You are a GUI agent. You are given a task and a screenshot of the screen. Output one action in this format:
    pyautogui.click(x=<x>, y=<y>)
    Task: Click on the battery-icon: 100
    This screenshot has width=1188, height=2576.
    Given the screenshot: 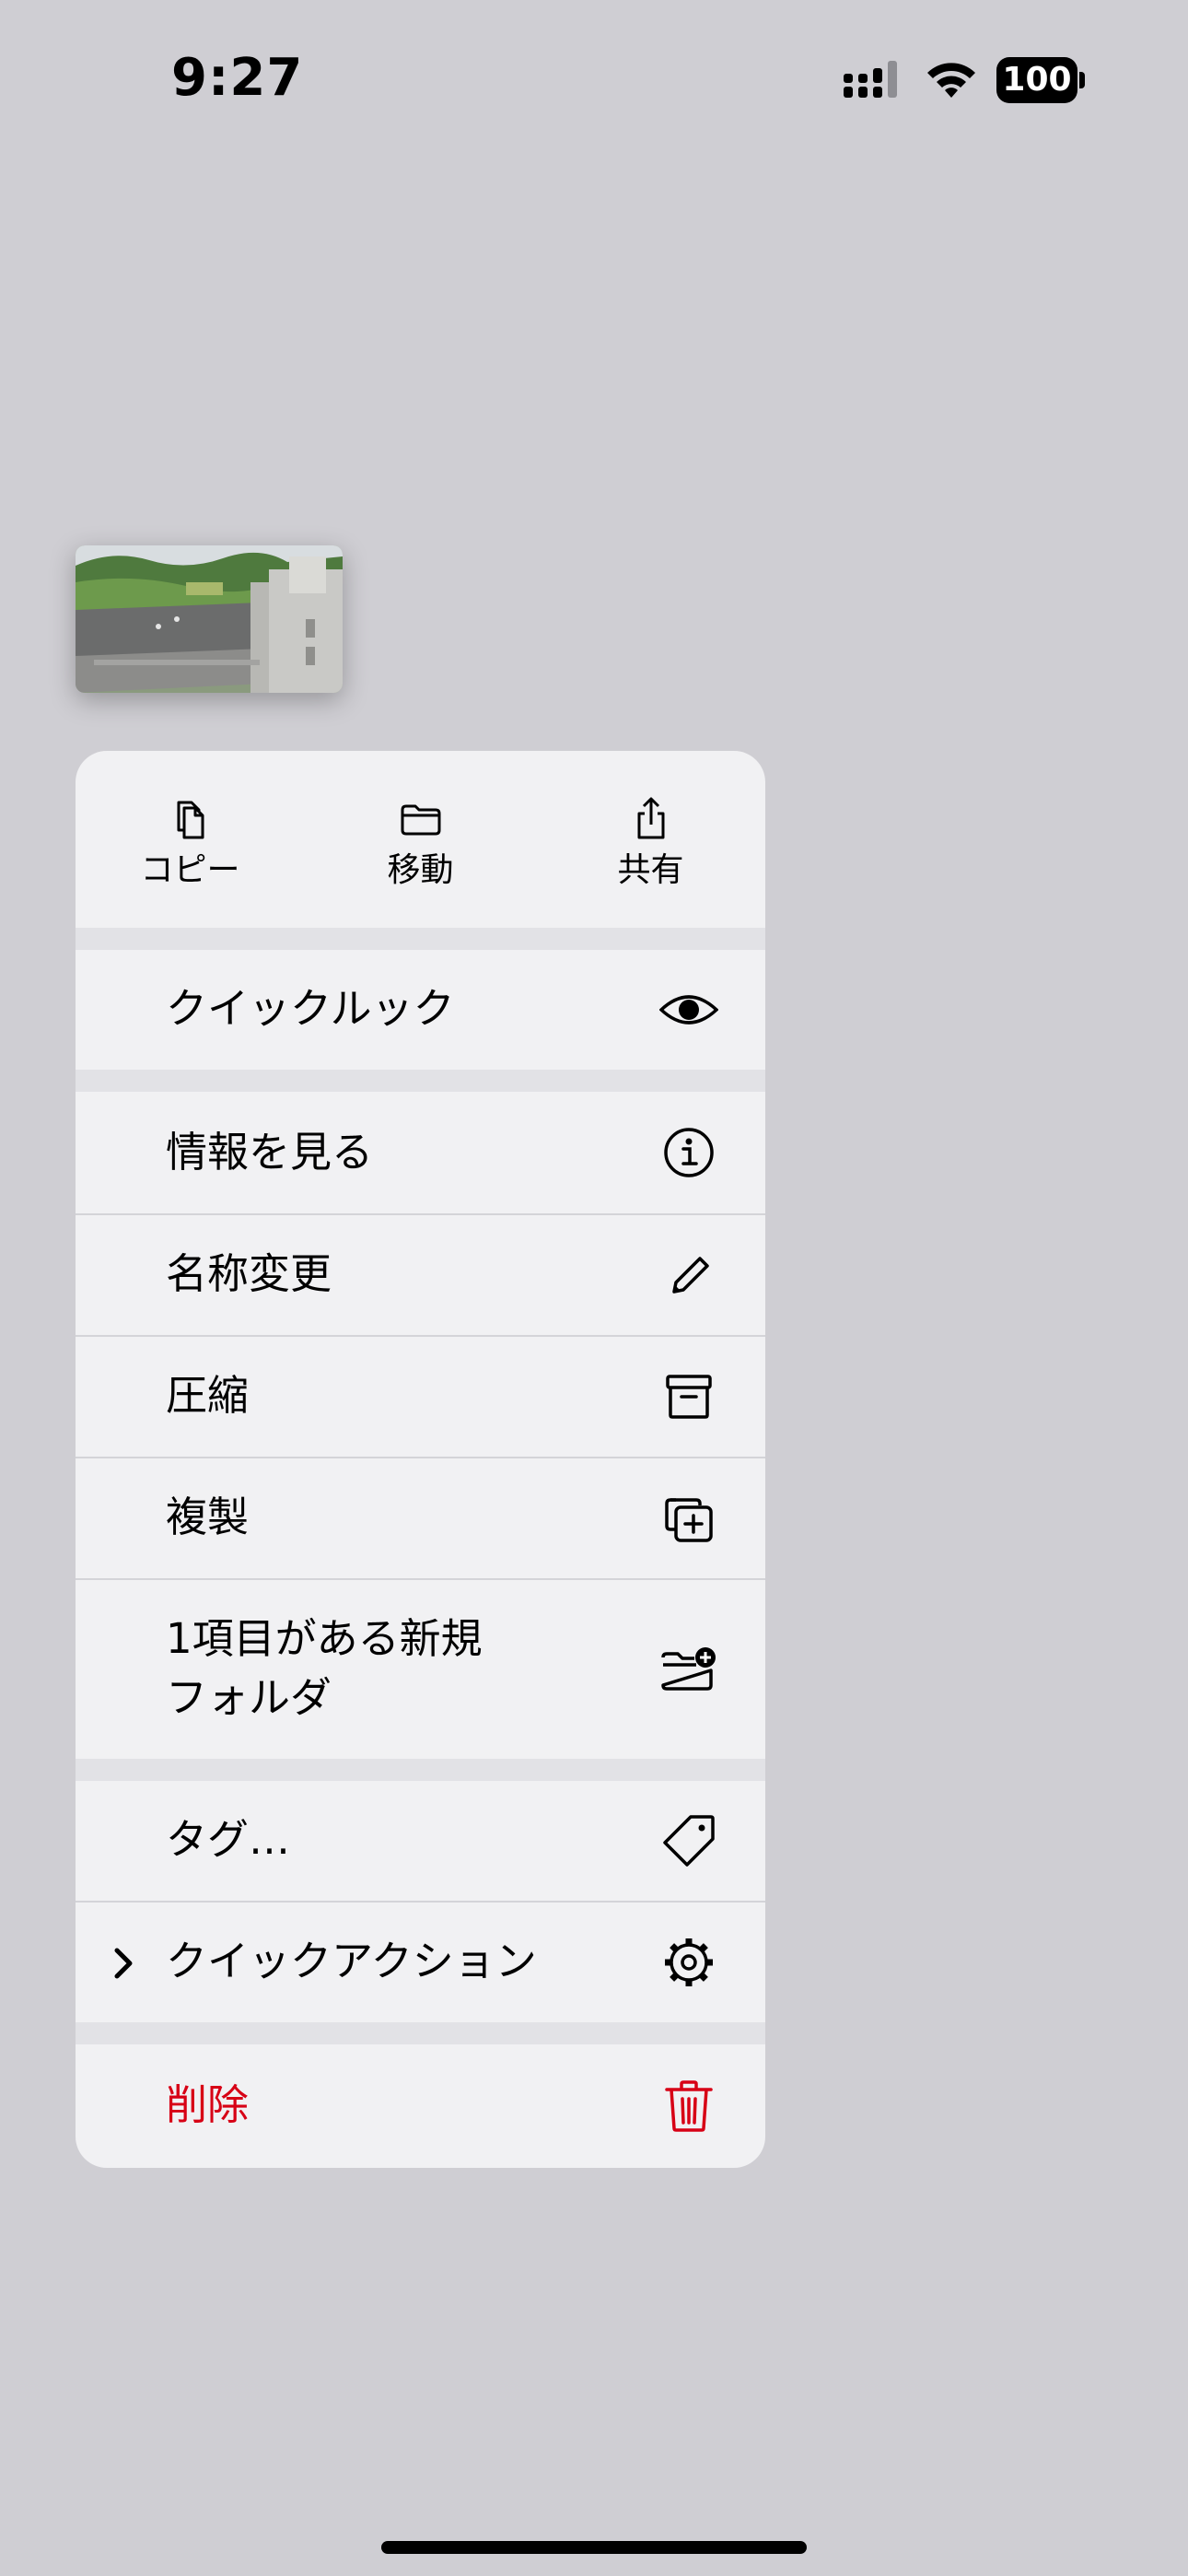 What is the action you would take?
    pyautogui.click(x=1040, y=80)
    